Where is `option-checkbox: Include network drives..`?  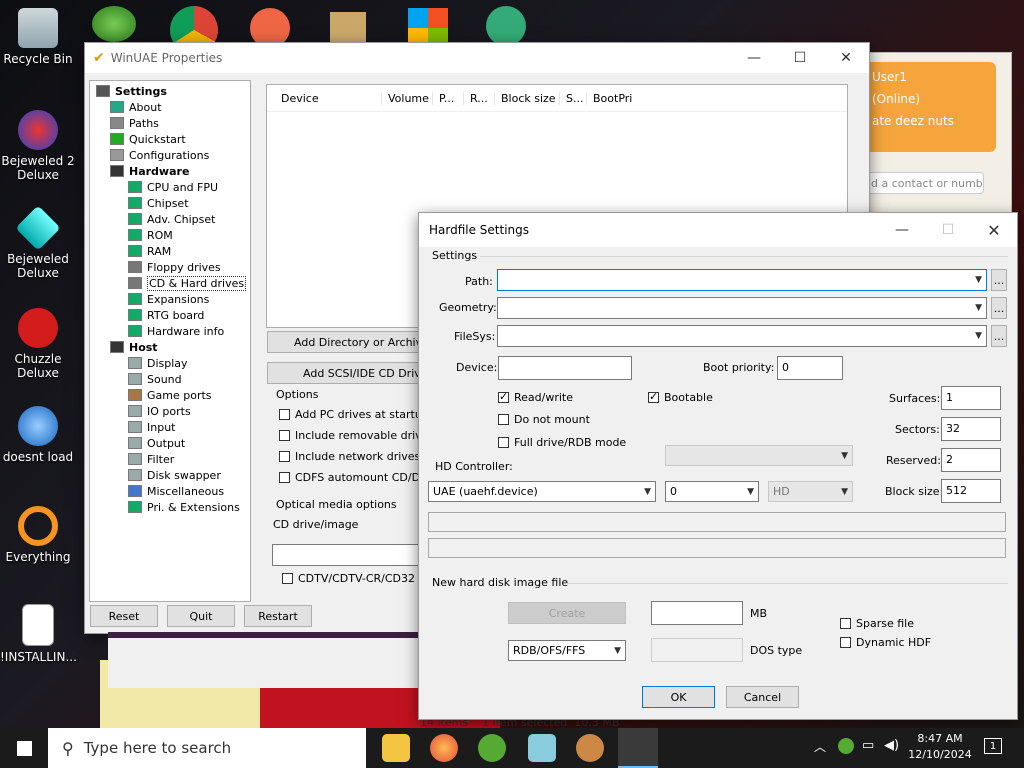
option-checkbox: Include network drives.. is located at coordinates (353, 456).